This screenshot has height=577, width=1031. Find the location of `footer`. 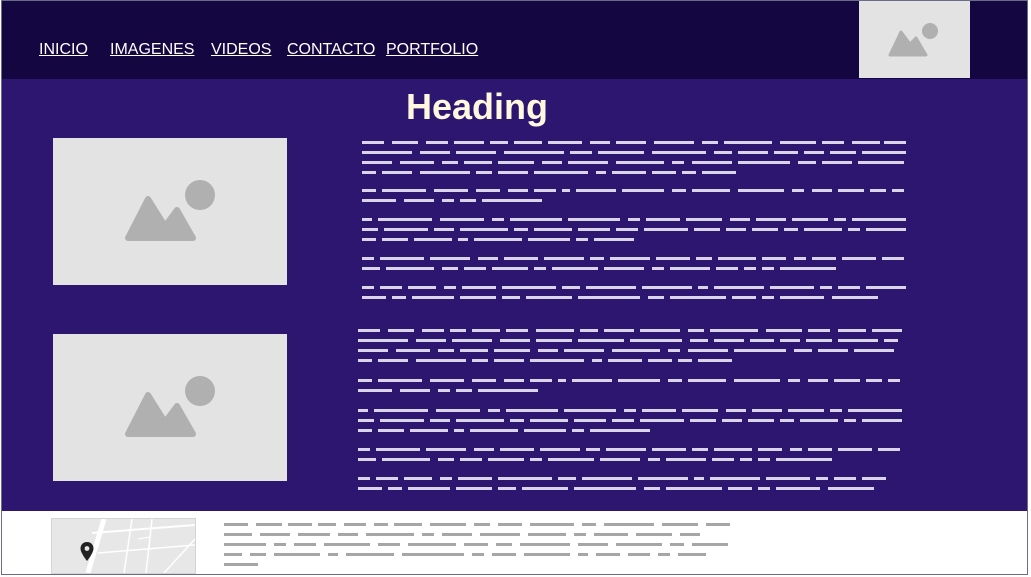

footer is located at coordinates (514, 542).